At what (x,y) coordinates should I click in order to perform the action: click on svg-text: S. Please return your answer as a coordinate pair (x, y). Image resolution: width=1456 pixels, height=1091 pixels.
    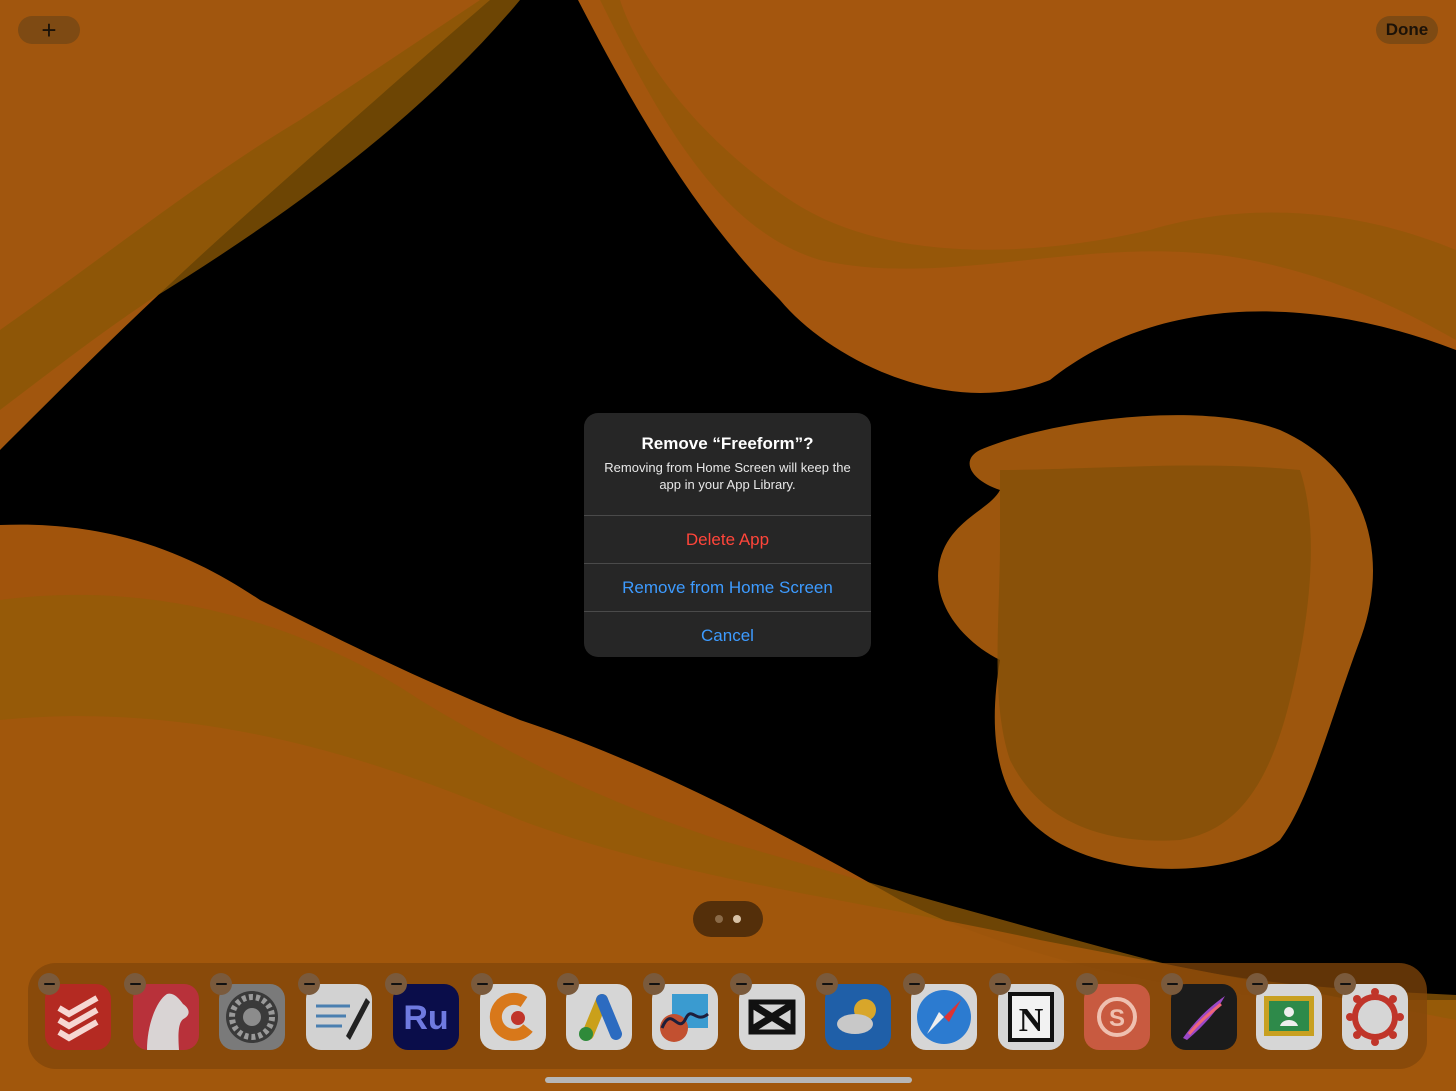
    Looking at the image, I should click on (1117, 1018).